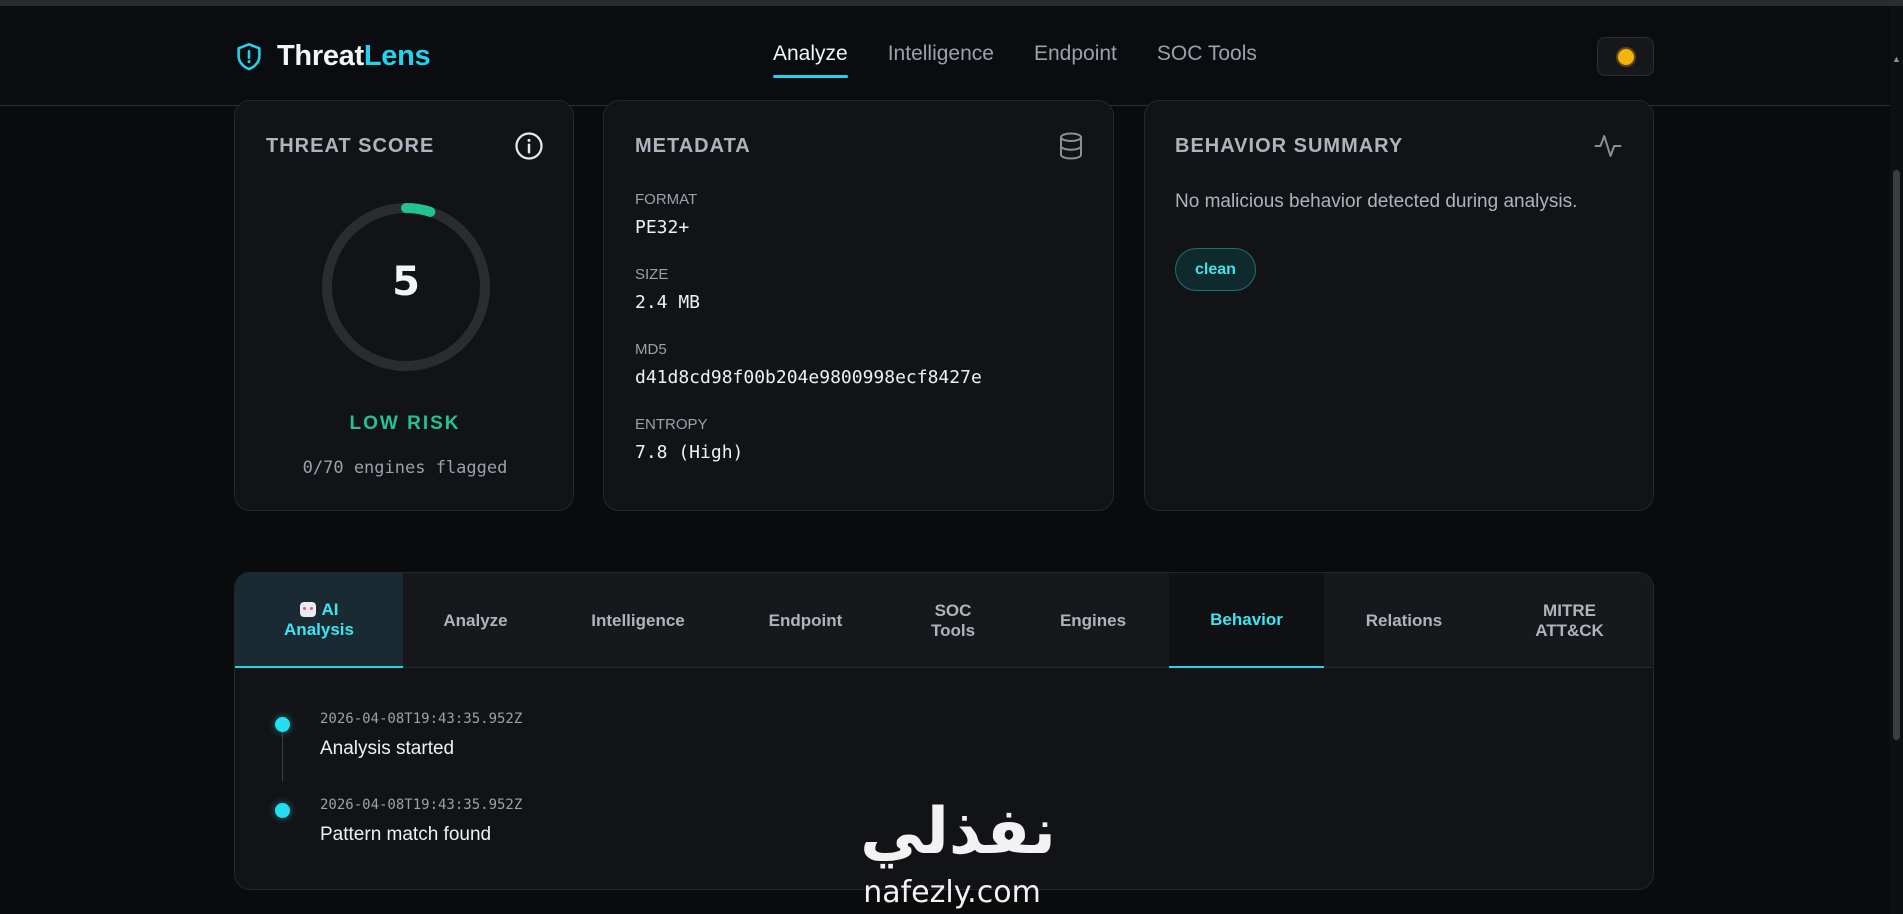 This screenshot has width=1903, height=914. I want to click on database-icon, so click(1071, 146).